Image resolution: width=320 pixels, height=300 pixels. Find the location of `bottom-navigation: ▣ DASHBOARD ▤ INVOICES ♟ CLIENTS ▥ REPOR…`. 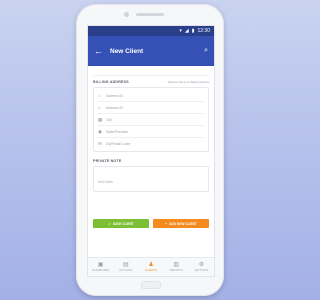

bottom-navigation: ▣ DASHBOARD ▤ INVOICES ♟ CLIENTS ▥ REPOR… is located at coordinates (151, 266).